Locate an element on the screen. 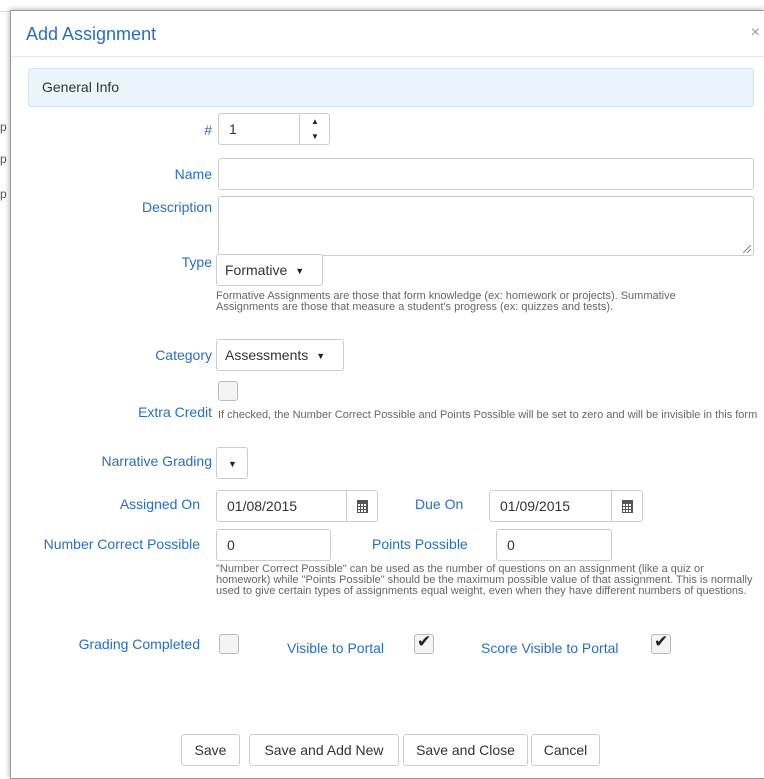 Image resolution: width=764 pixels, height=779 pixels. score-visible-to-portal-checkbox: ✔ is located at coordinates (661, 643).